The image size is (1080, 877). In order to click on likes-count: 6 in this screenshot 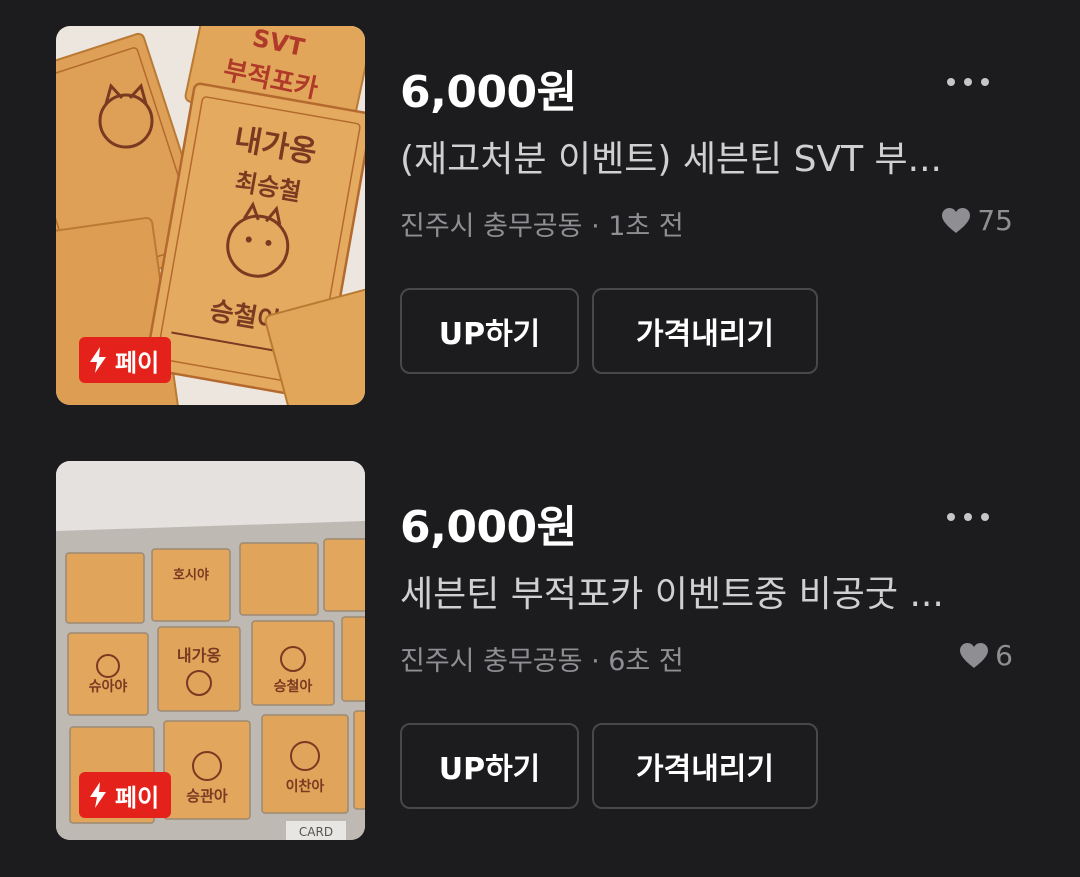, I will do `click(986, 655)`.